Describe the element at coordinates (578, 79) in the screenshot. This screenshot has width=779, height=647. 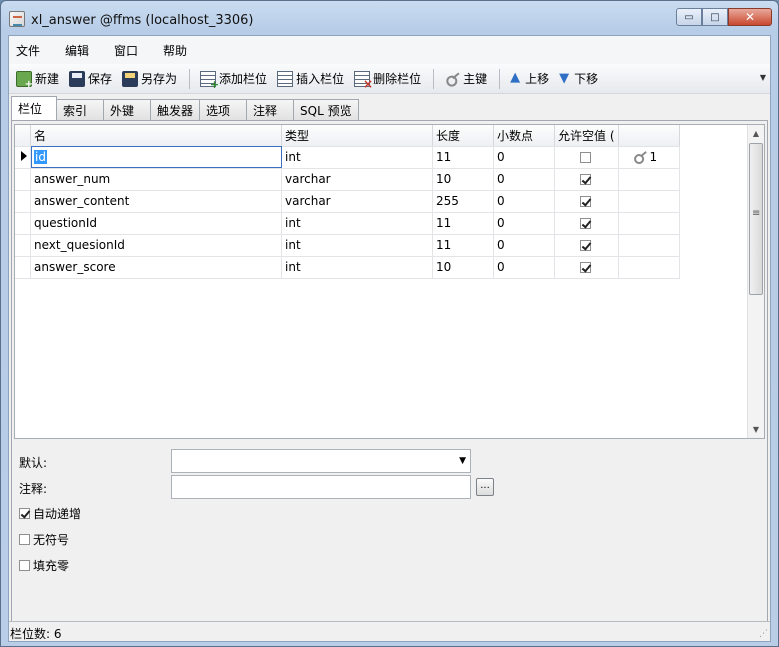
I see `move-down-button: 下移` at that location.